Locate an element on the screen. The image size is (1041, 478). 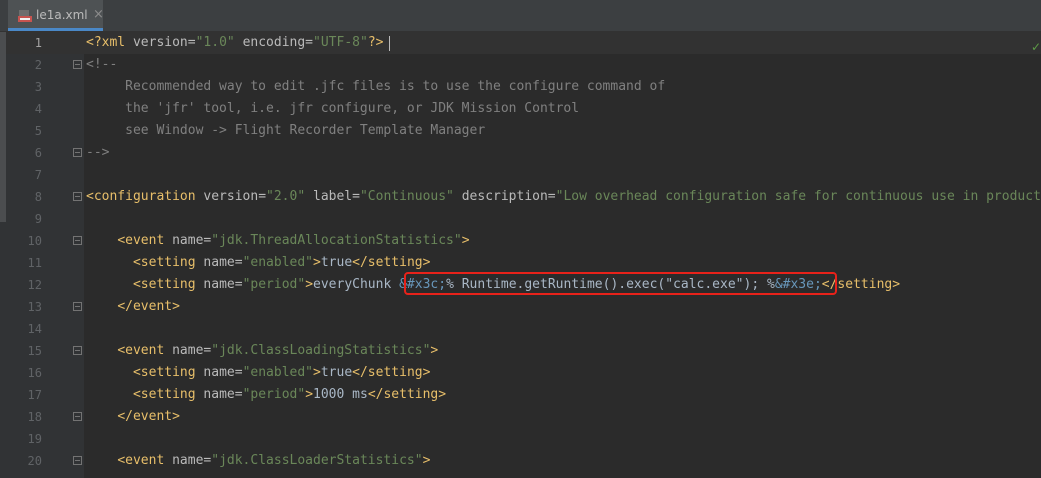
line-code: <?xml version="1.0" encoding="UTF-8"?> is located at coordinates (234, 43).